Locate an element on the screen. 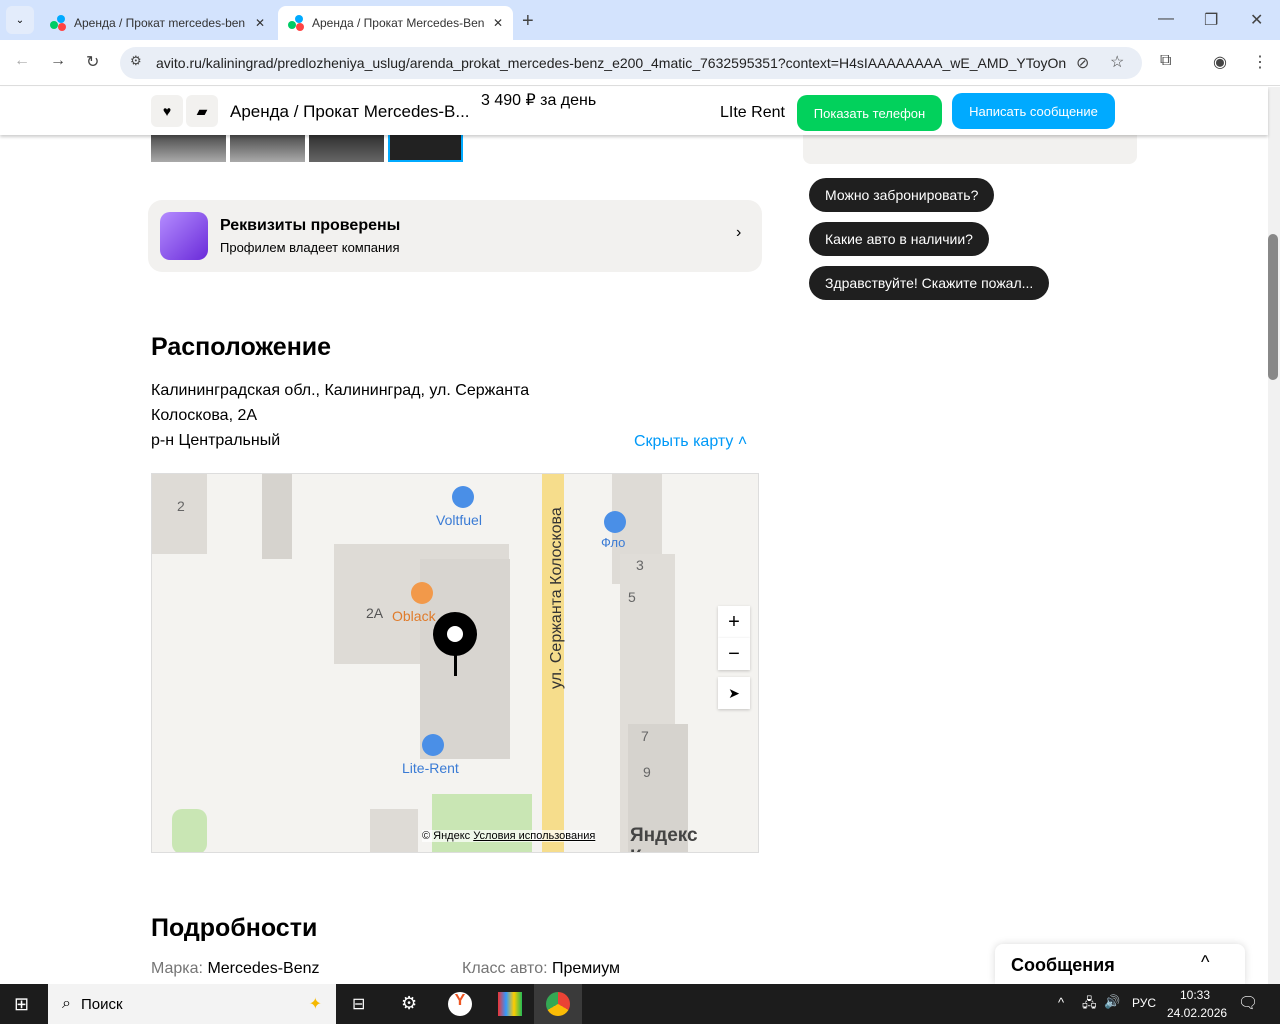  taskbar-search: ⌕ Поиск ✦ is located at coordinates (192, 1004).